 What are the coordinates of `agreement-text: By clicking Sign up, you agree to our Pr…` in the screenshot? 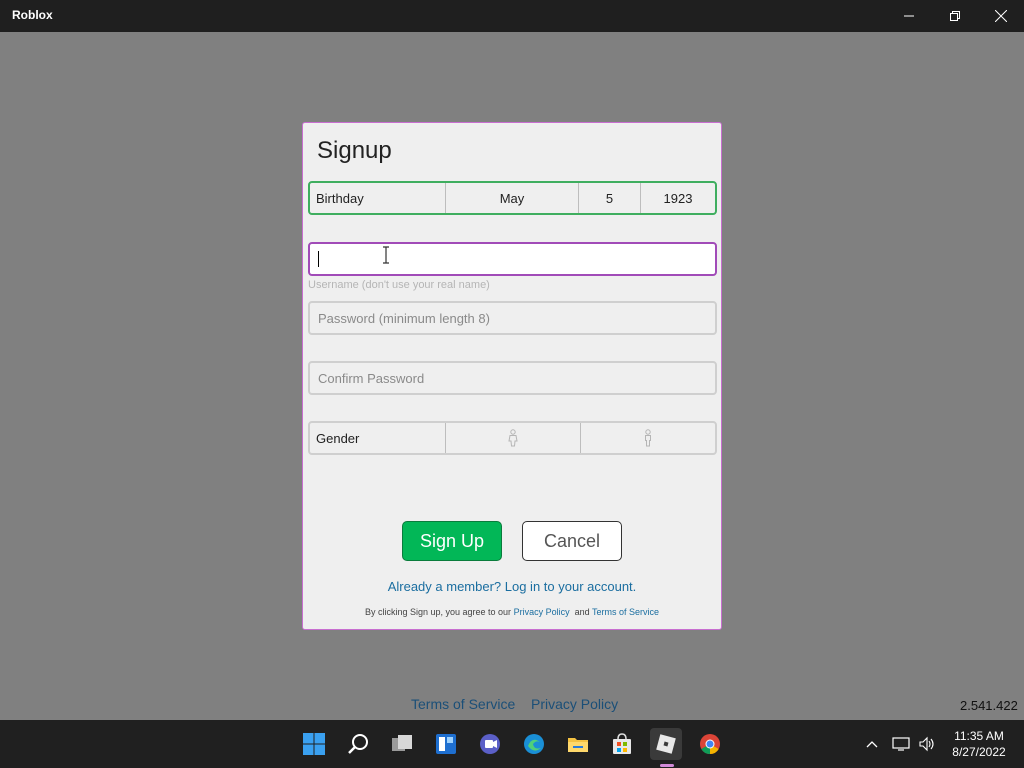 It's located at (512, 612).